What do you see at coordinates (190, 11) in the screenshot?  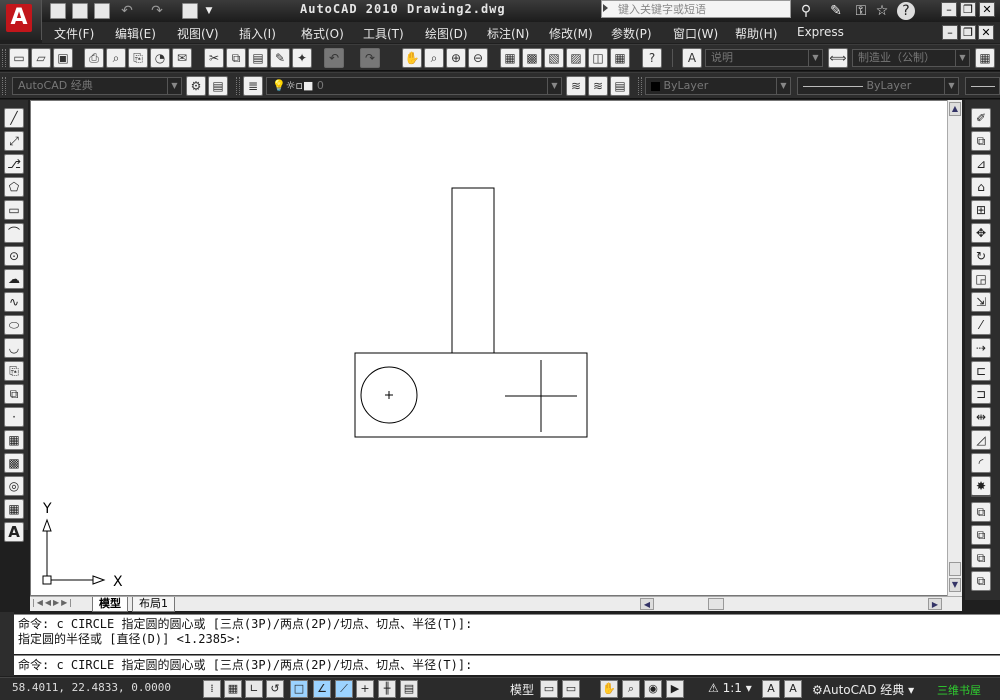 I see `plot-icon` at bounding box center [190, 11].